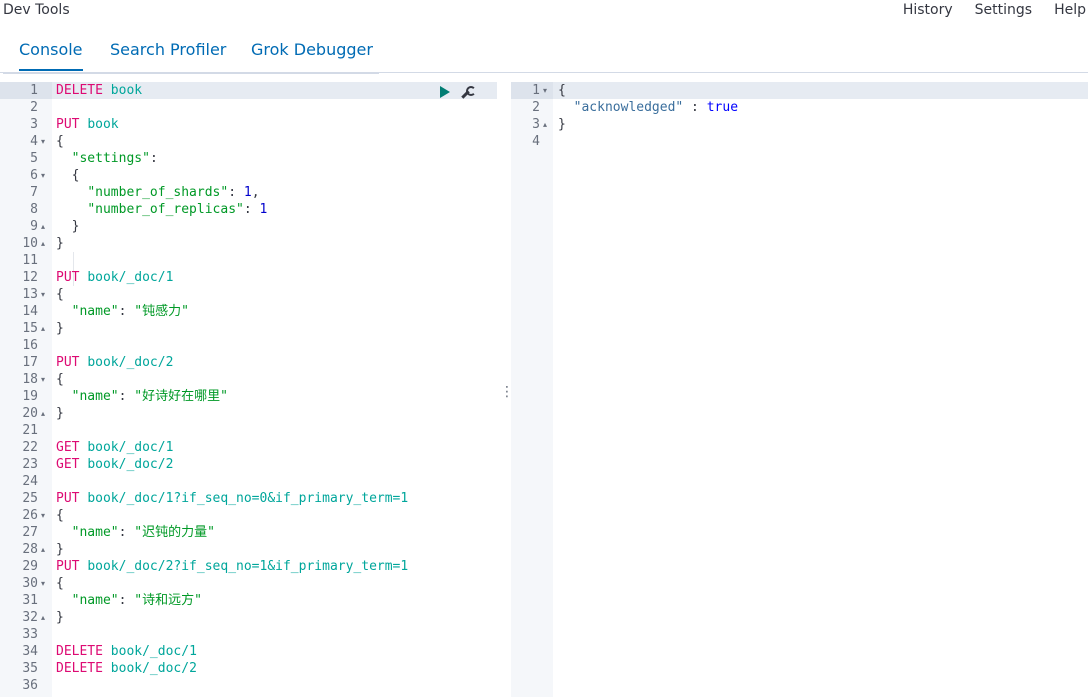 The height and width of the screenshot is (697, 1088). I want to click on code-line: GET book/_doc/1, so click(114, 447).